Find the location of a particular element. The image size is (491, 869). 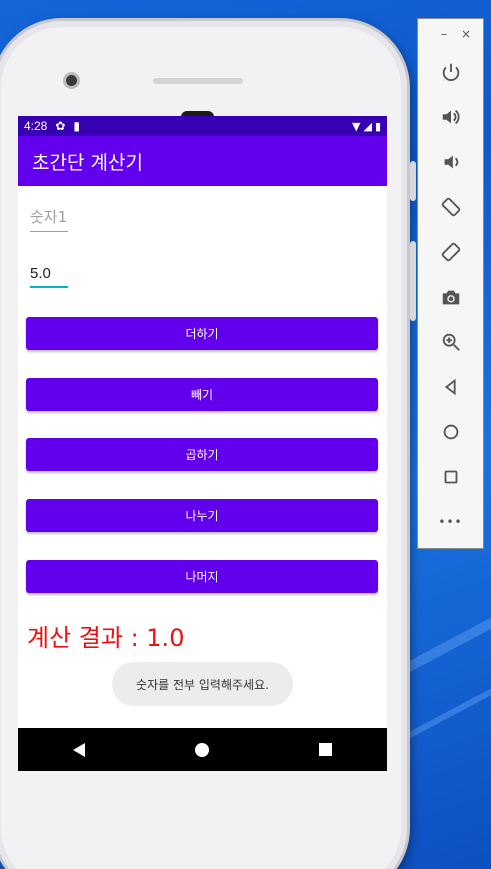

power-icon is located at coordinates (450, 72).